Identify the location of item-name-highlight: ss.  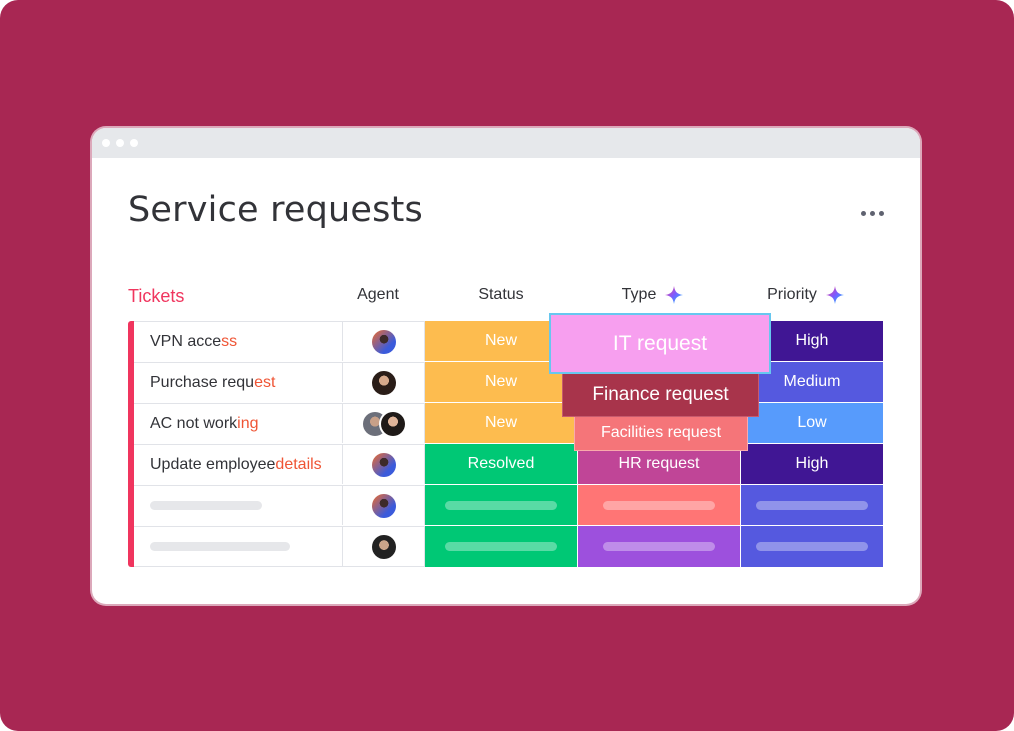
(229, 341).